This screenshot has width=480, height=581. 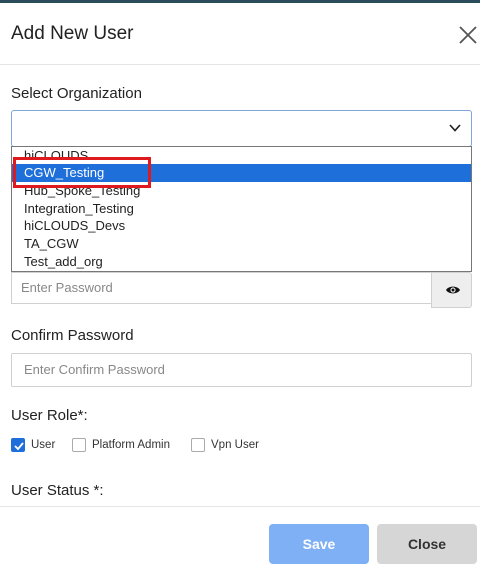 I want to click on dropdown-option-selected: CGW_Testing, so click(x=241, y=173).